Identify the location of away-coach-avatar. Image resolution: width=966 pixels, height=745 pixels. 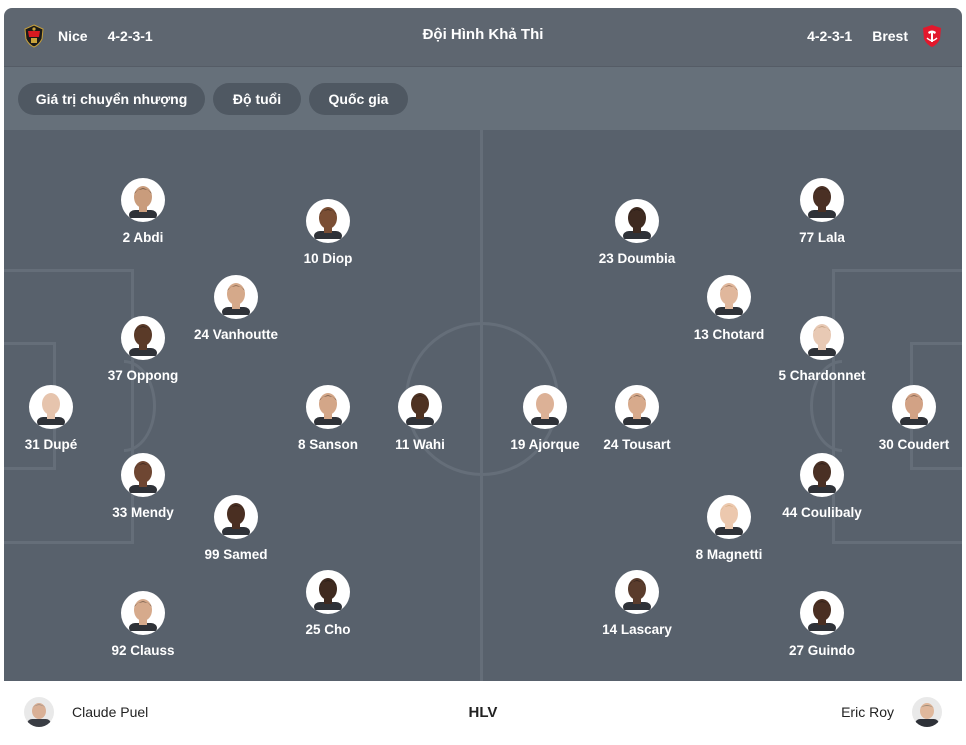
(927, 712).